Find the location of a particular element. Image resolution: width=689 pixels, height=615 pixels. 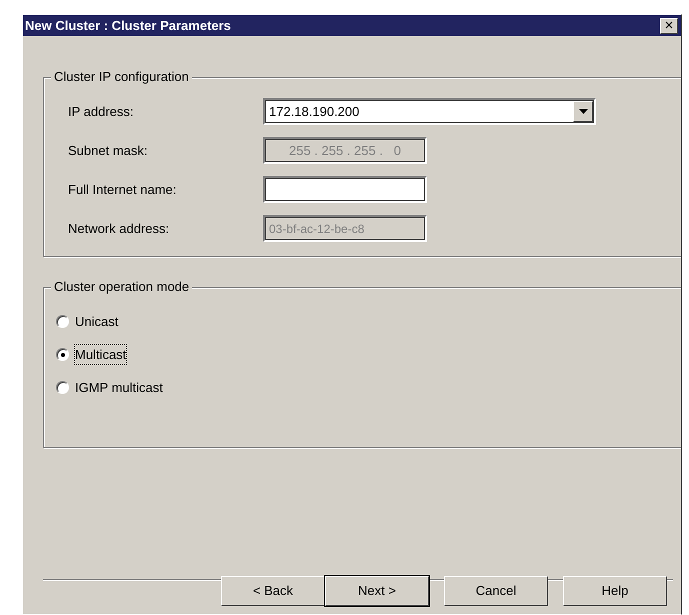

field-label: Full Internet name: is located at coordinates (123, 189).